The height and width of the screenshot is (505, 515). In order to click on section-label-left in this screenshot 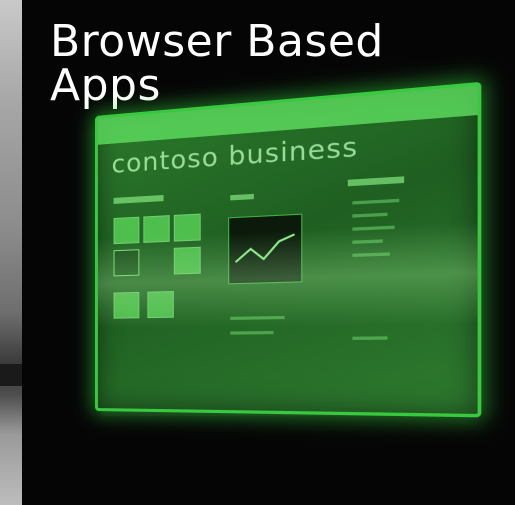, I will do `click(138, 199)`.